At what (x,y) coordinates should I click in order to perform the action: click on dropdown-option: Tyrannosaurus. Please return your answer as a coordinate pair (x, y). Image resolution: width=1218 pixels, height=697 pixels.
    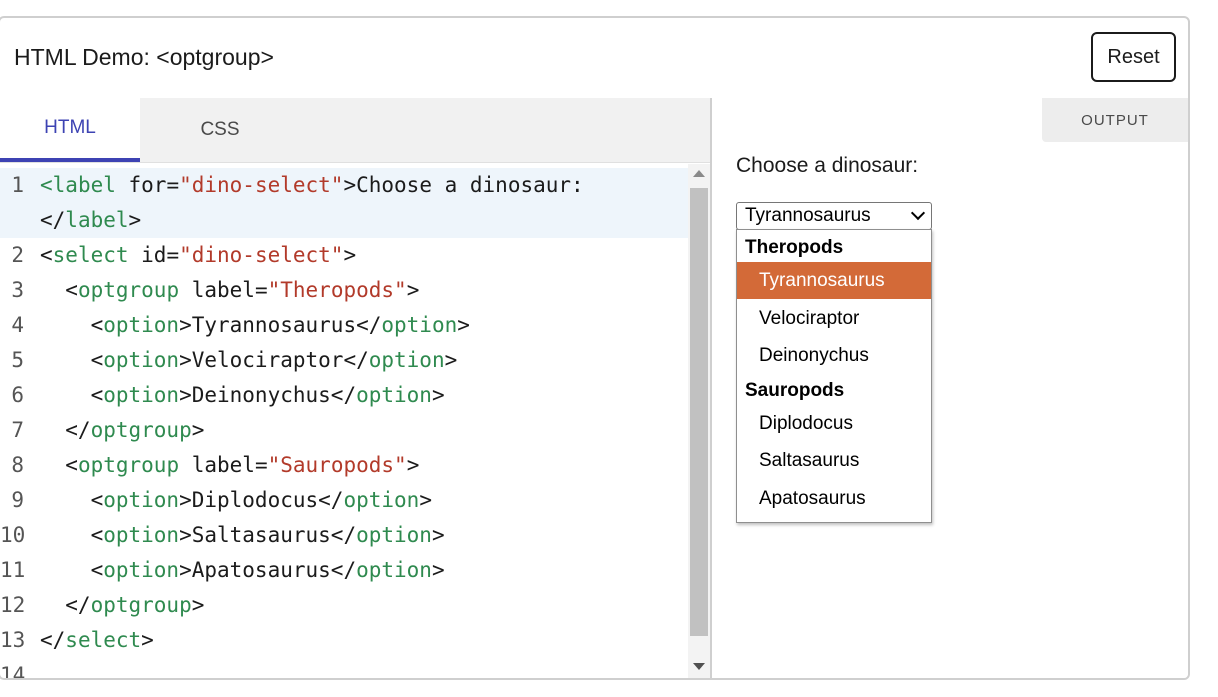
    Looking at the image, I should click on (834, 280).